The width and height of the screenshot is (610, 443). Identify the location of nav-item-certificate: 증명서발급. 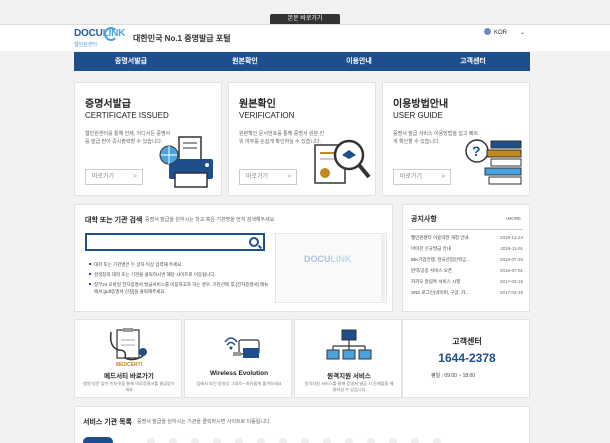
(131, 61).